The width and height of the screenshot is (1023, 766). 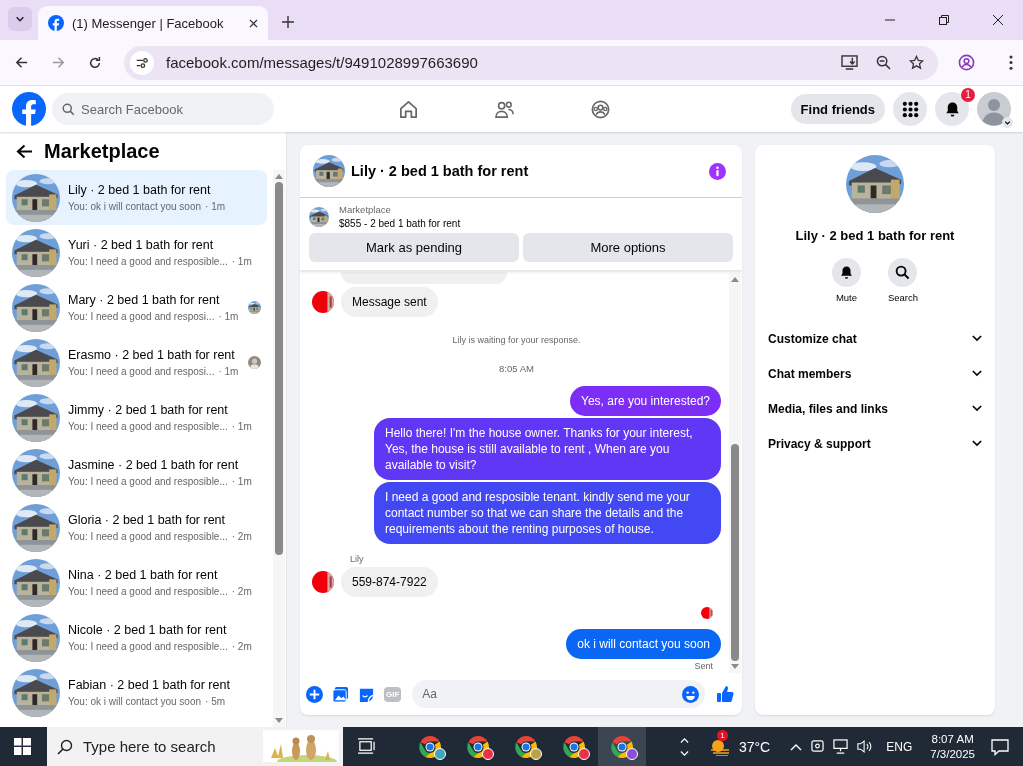 I want to click on find-friends-button: Find friends, so click(x=837, y=109).